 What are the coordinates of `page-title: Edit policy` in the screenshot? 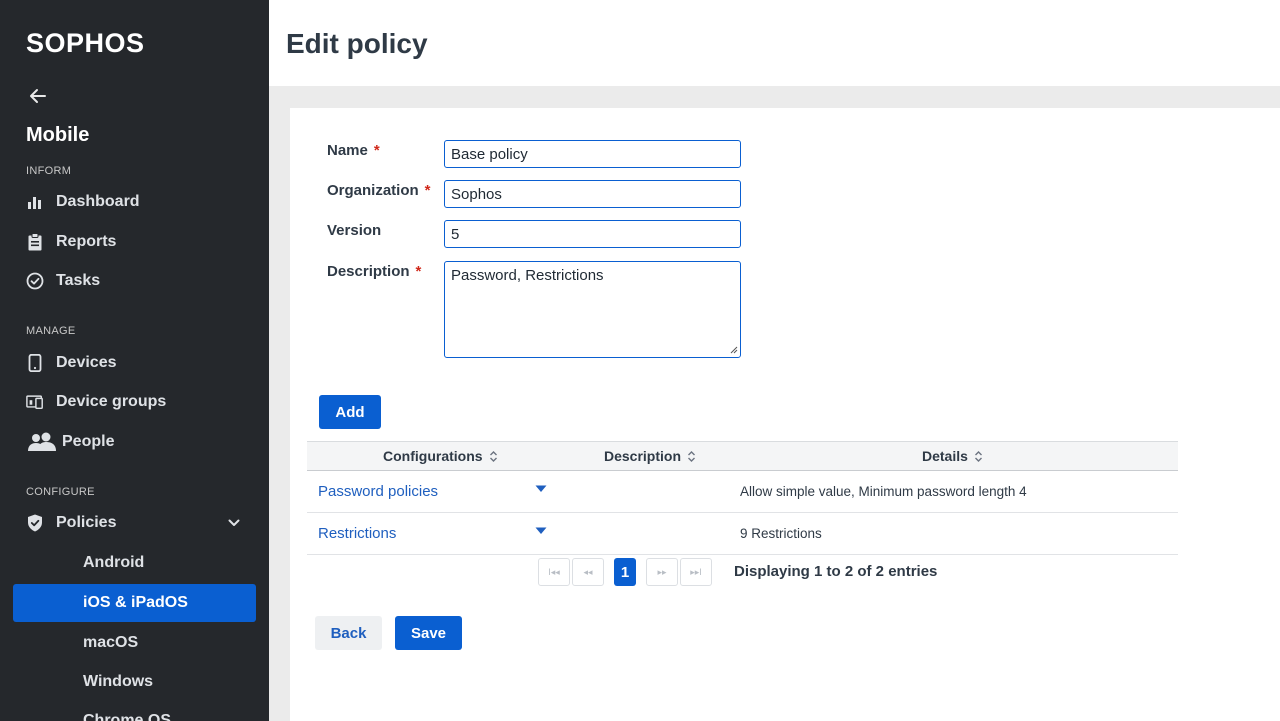 It's located at (357, 43).